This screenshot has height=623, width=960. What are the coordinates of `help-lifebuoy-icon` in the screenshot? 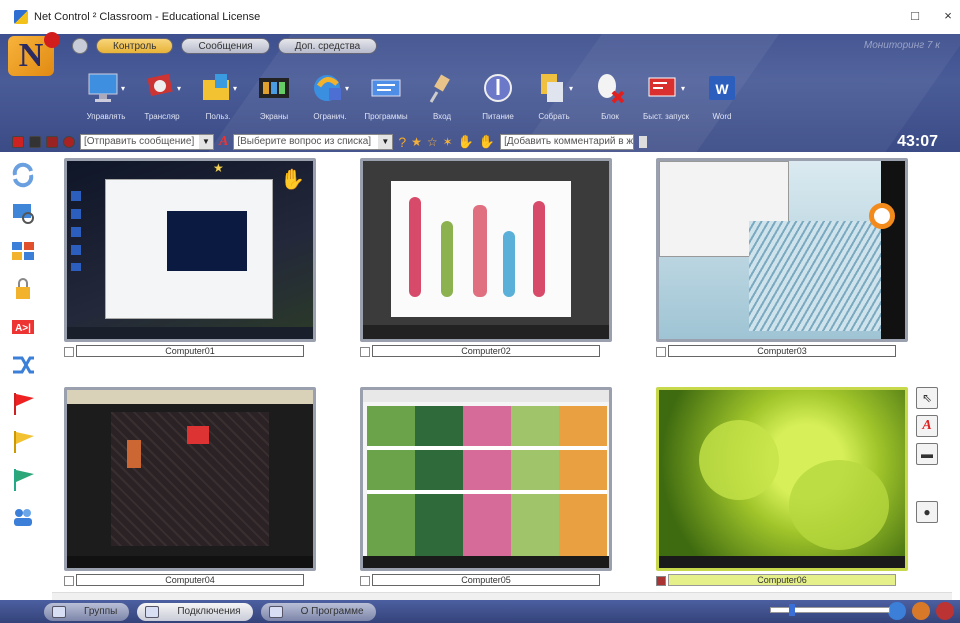 It's located at (882, 216).